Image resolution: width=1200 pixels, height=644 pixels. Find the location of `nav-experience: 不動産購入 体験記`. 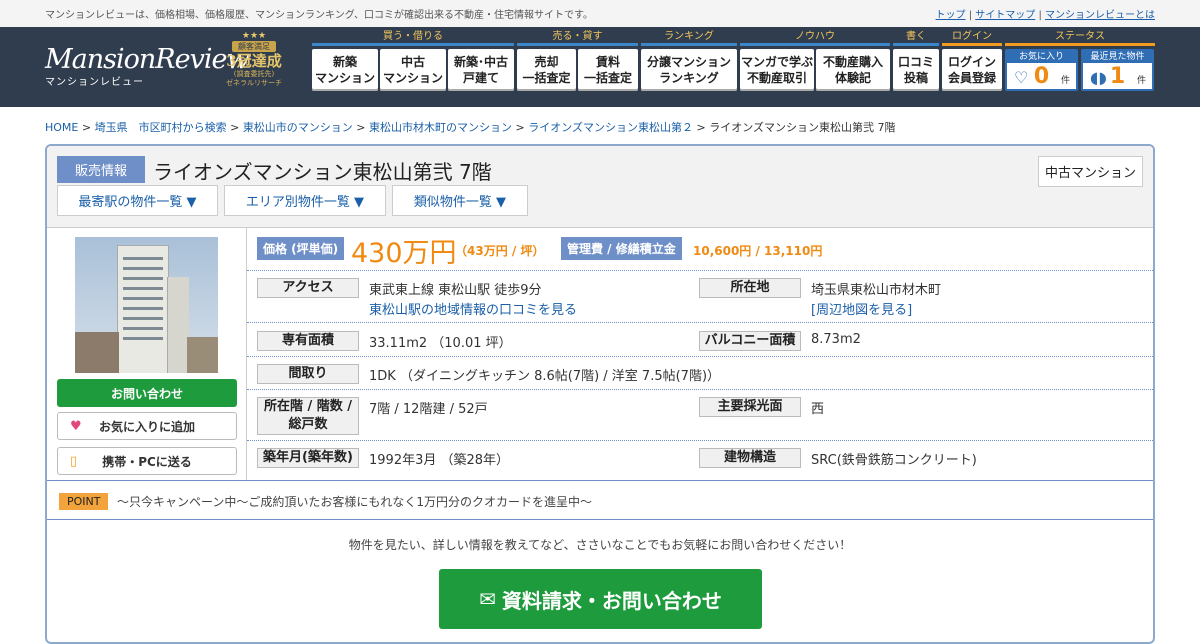

nav-experience: 不動産購入 体験記 is located at coordinates (853, 70).